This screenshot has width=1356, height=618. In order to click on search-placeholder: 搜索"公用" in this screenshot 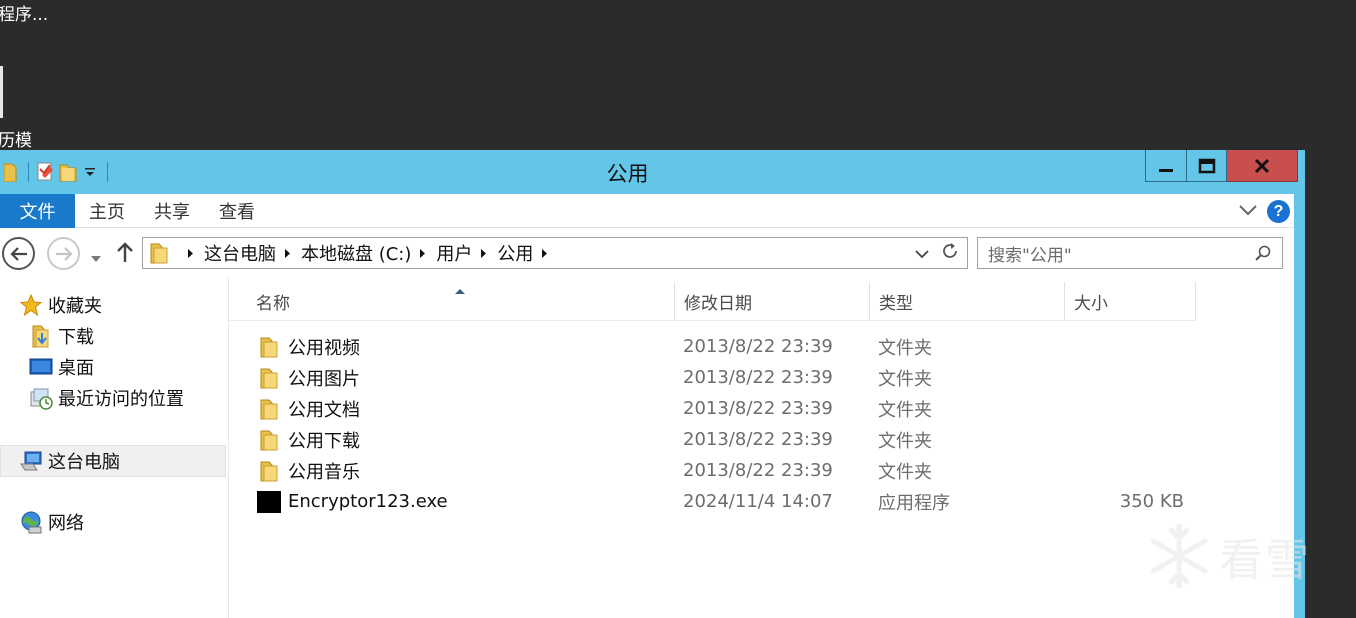, I will do `click(1030, 255)`.